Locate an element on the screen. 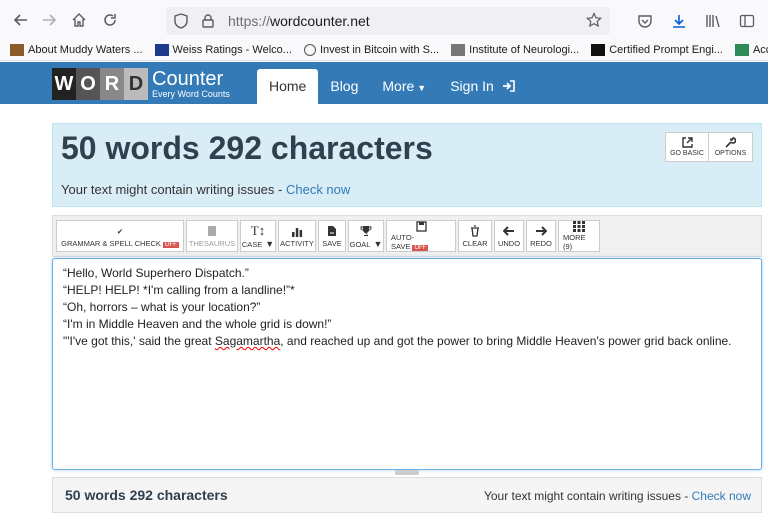 This screenshot has width=768, height=530. autosave-text: AUTO-SAVE is located at coordinates (403, 242).